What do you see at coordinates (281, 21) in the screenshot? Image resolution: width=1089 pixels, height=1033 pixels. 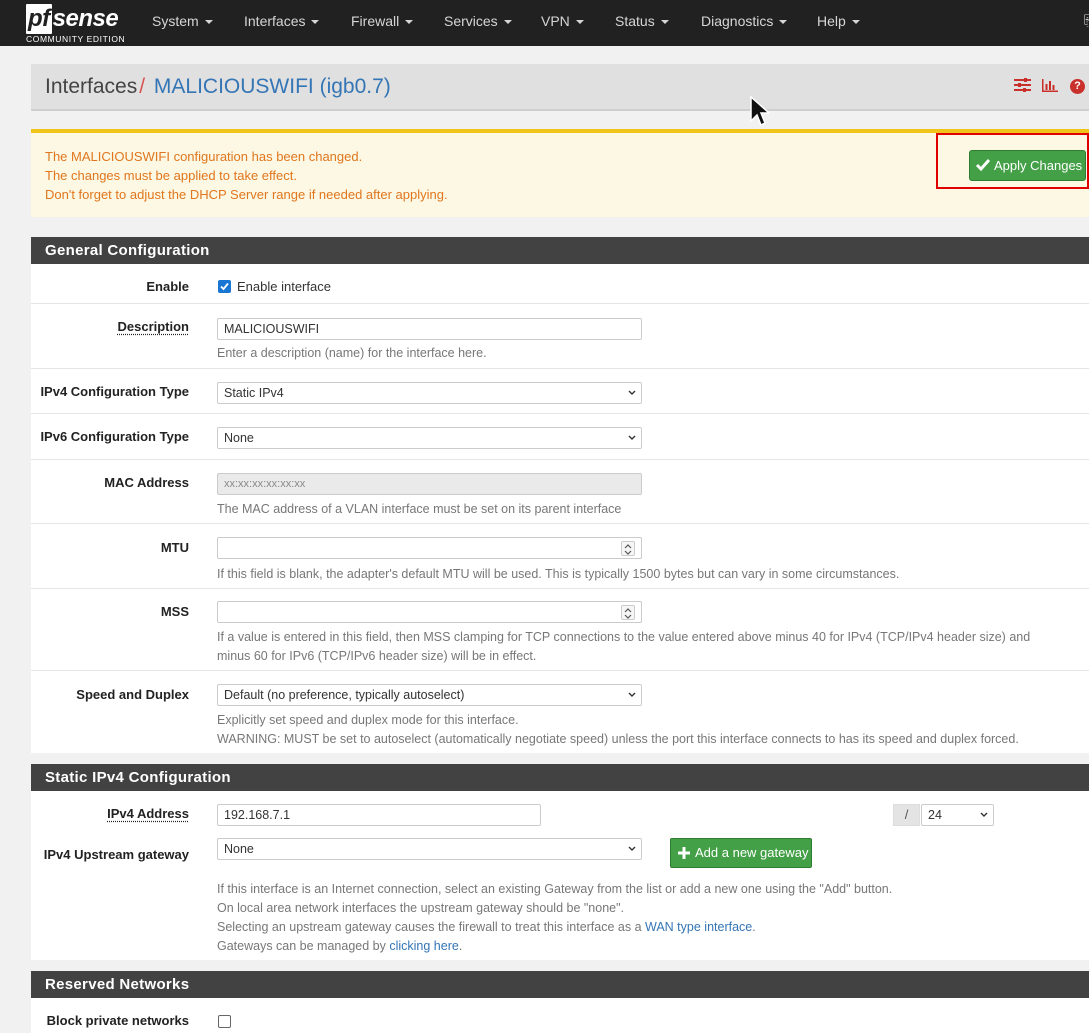 I see `nav-interfaces: Interfaces` at bounding box center [281, 21].